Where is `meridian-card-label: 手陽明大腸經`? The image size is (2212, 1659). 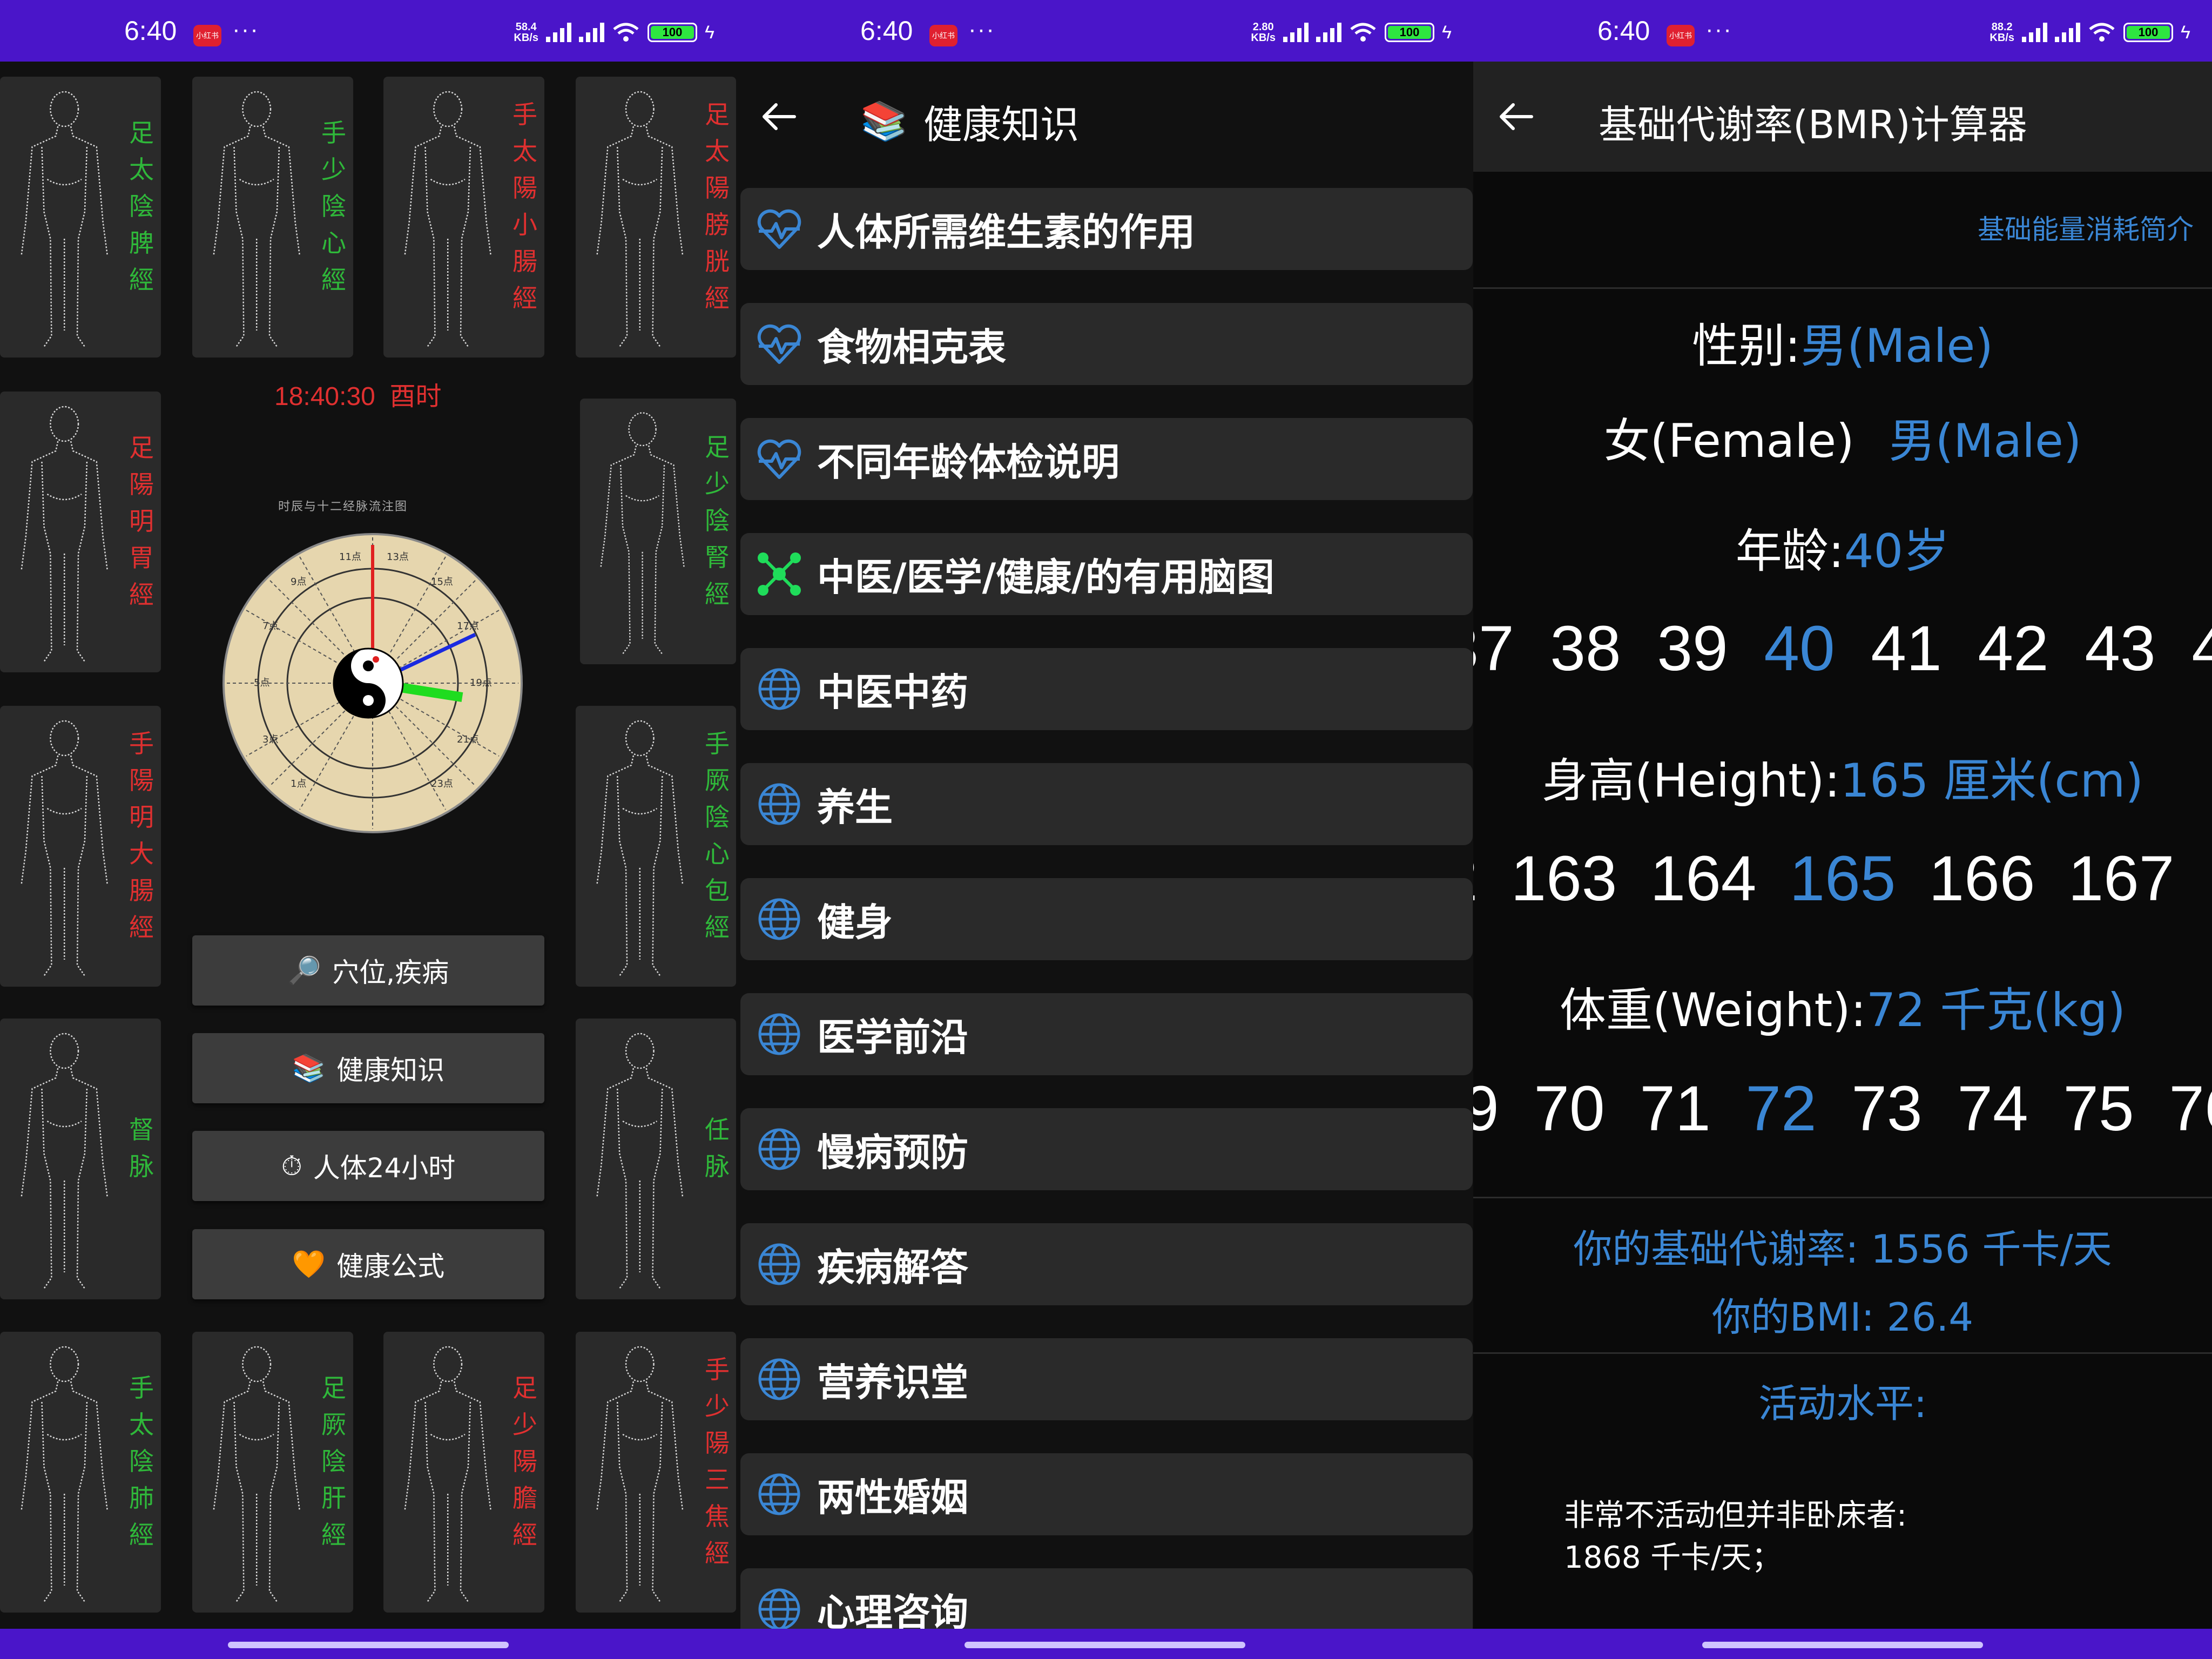
meridian-card-label: 手陽明大腸經 is located at coordinates (141, 835).